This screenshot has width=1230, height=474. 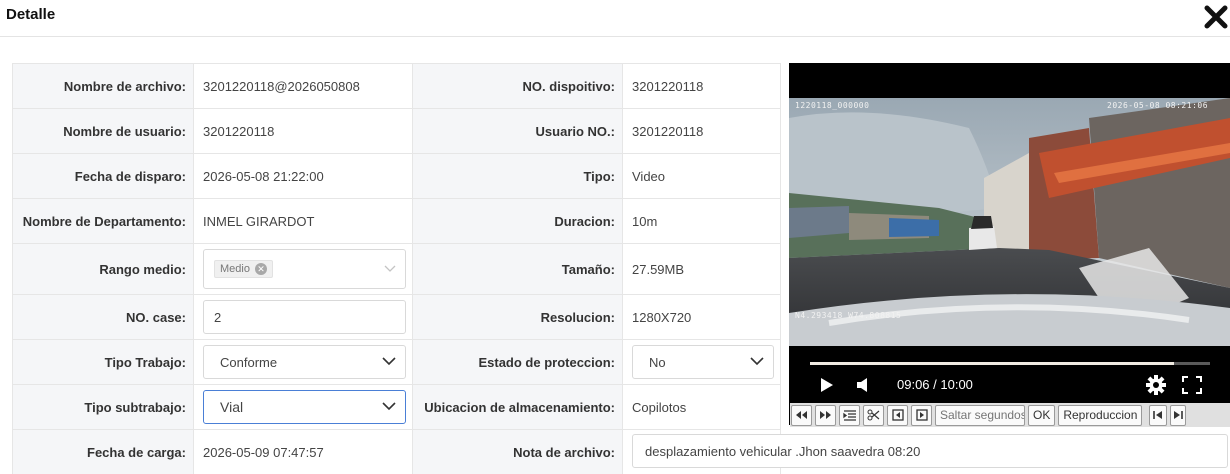 I want to click on tag-remove-icon: ✕, so click(x=260, y=269).